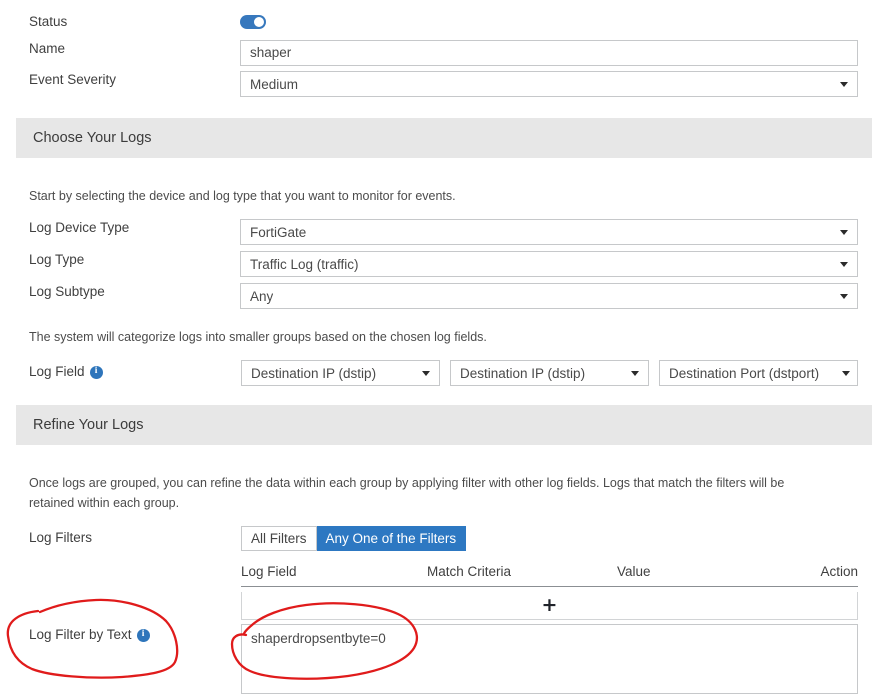 The width and height of the screenshot is (879, 694). What do you see at coordinates (439, 22) in the screenshot?
I see `status-row: Status` at bounding box center [439, 22].